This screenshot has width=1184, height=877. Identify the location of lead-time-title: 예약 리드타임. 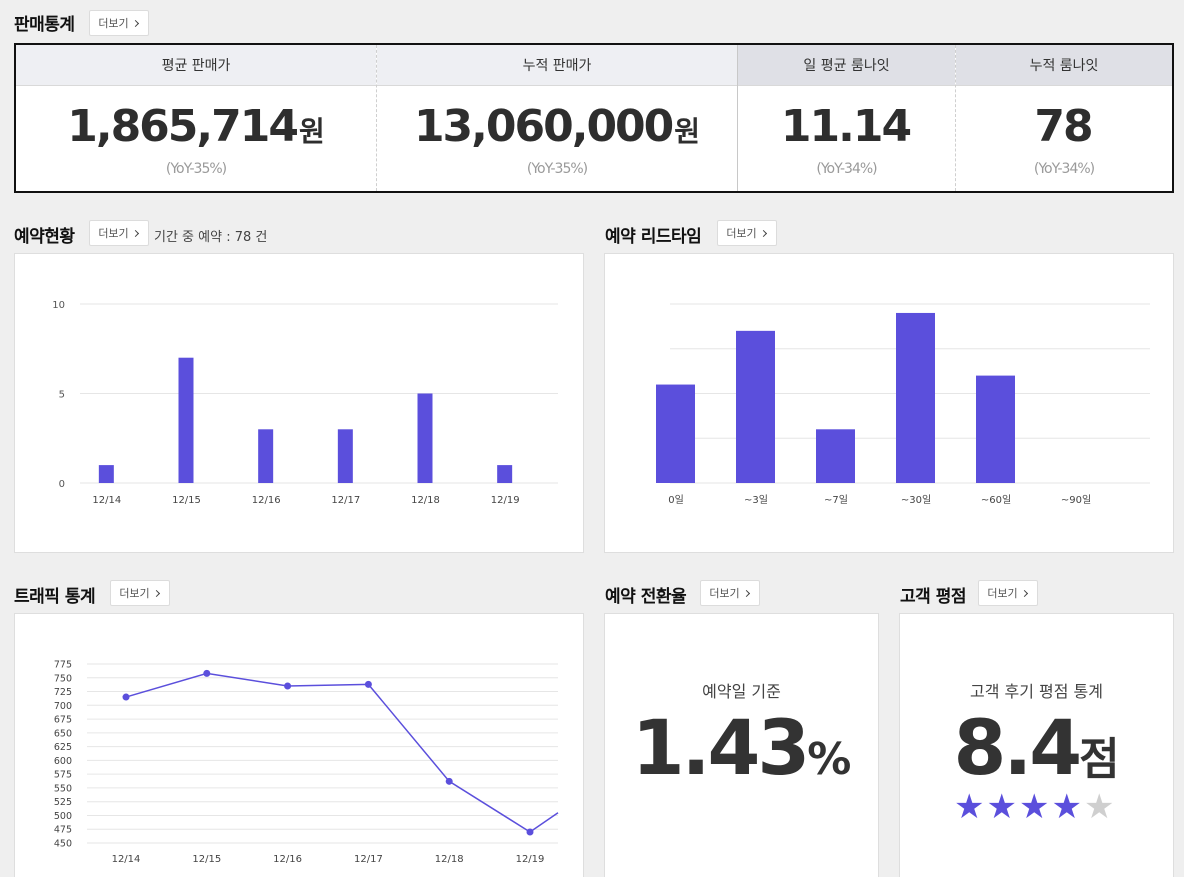
(653, 237).